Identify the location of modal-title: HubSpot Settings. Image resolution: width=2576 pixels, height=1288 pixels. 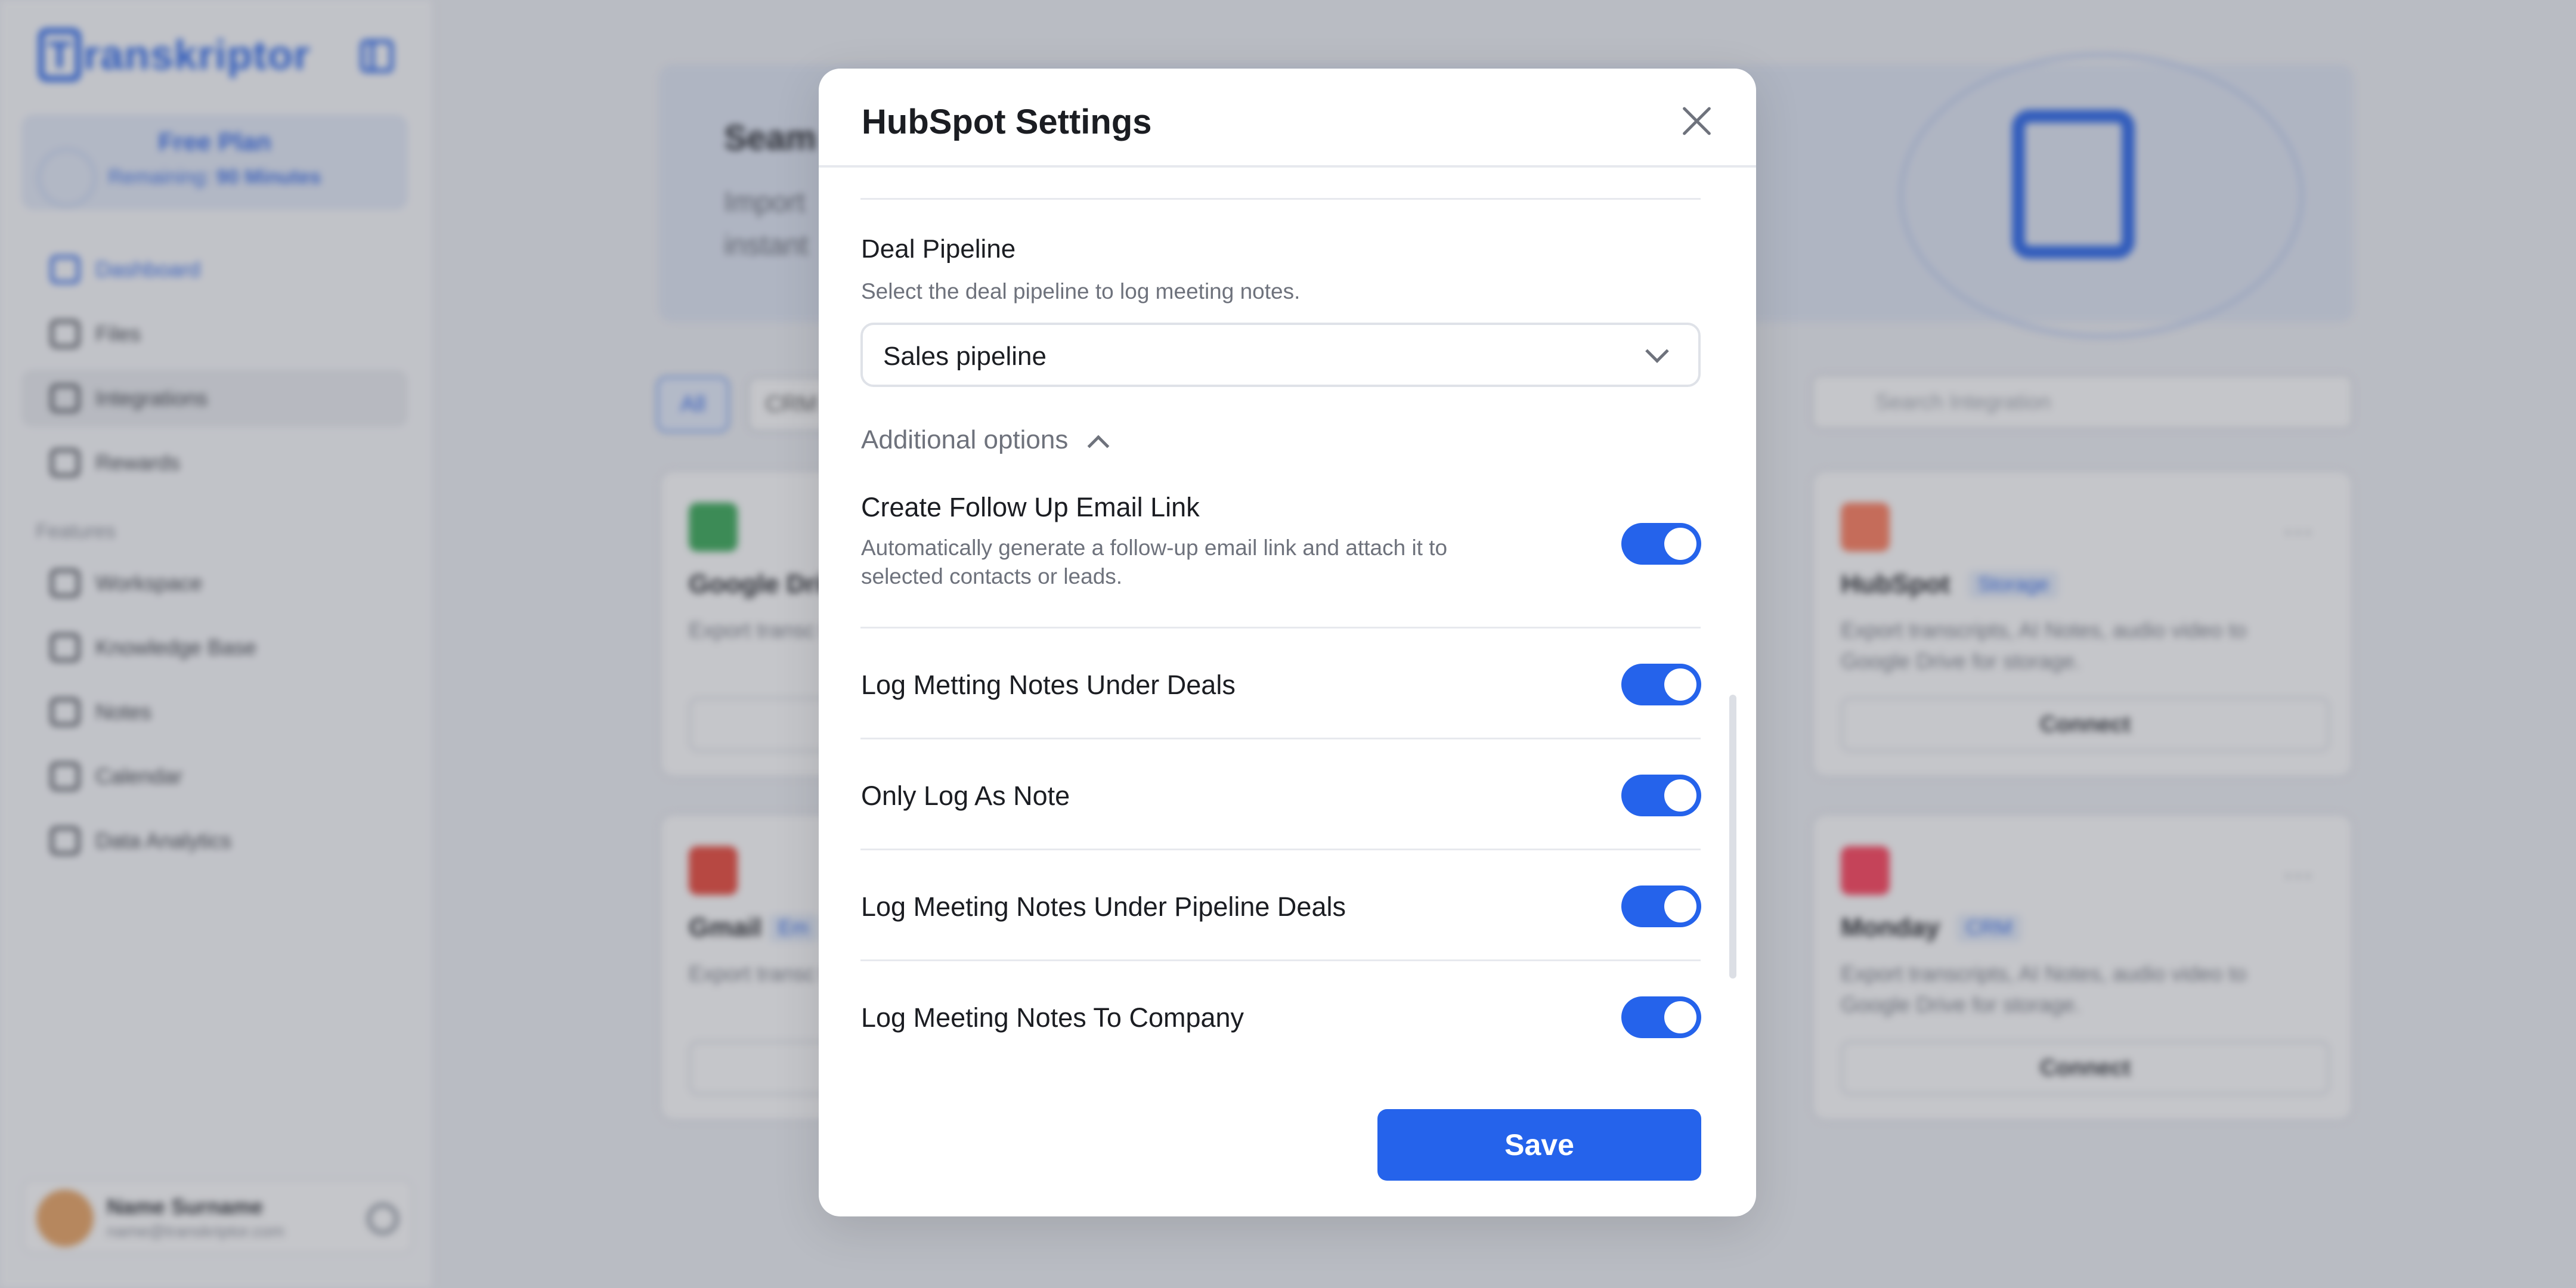
(1007, 122).